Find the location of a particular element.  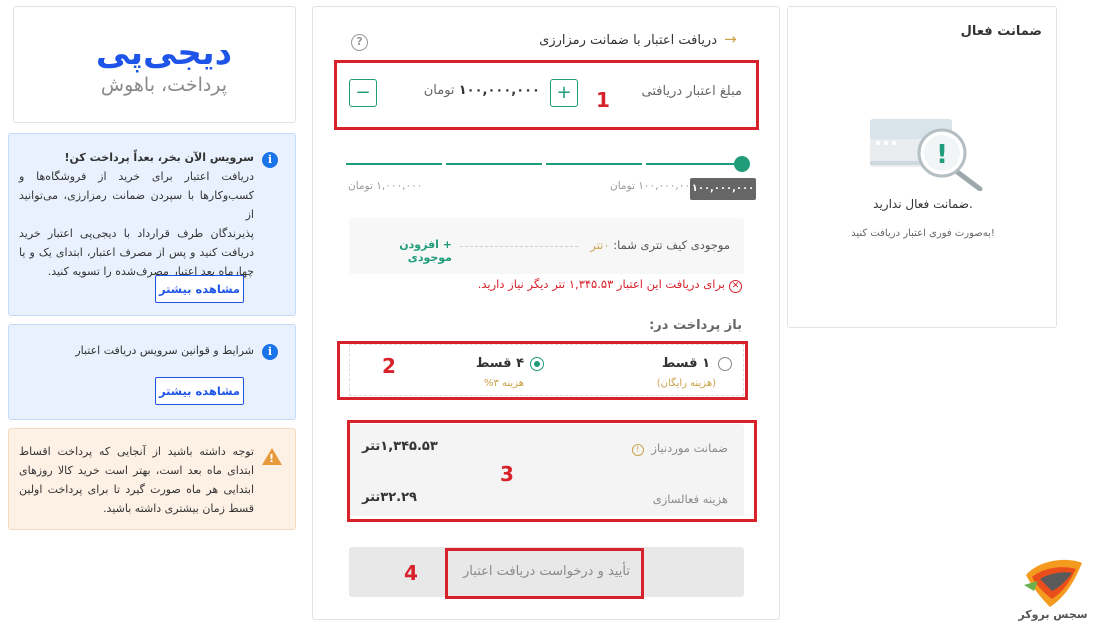

watermark-text: سجس بروکر is located at coordinates (1053, 614).